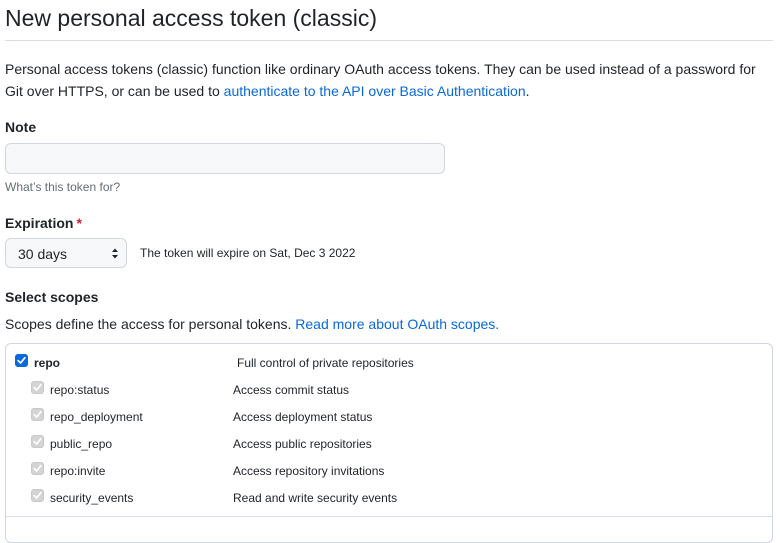  Describe the element at coordinates (248, 253) in the screenshot. I see `expiration-message: The token will expire on Sat, Dec 3 2022` at that location.